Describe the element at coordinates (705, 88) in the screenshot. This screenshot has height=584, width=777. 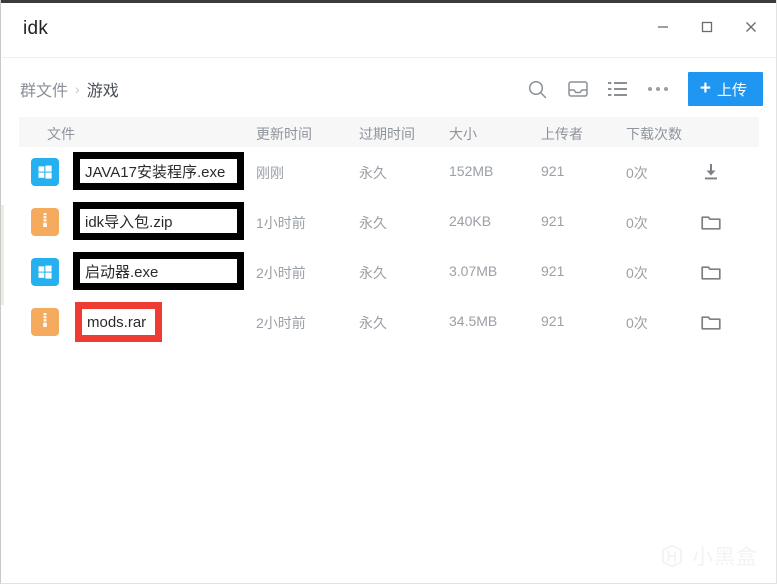
I see `plus-icon: +` at that location.